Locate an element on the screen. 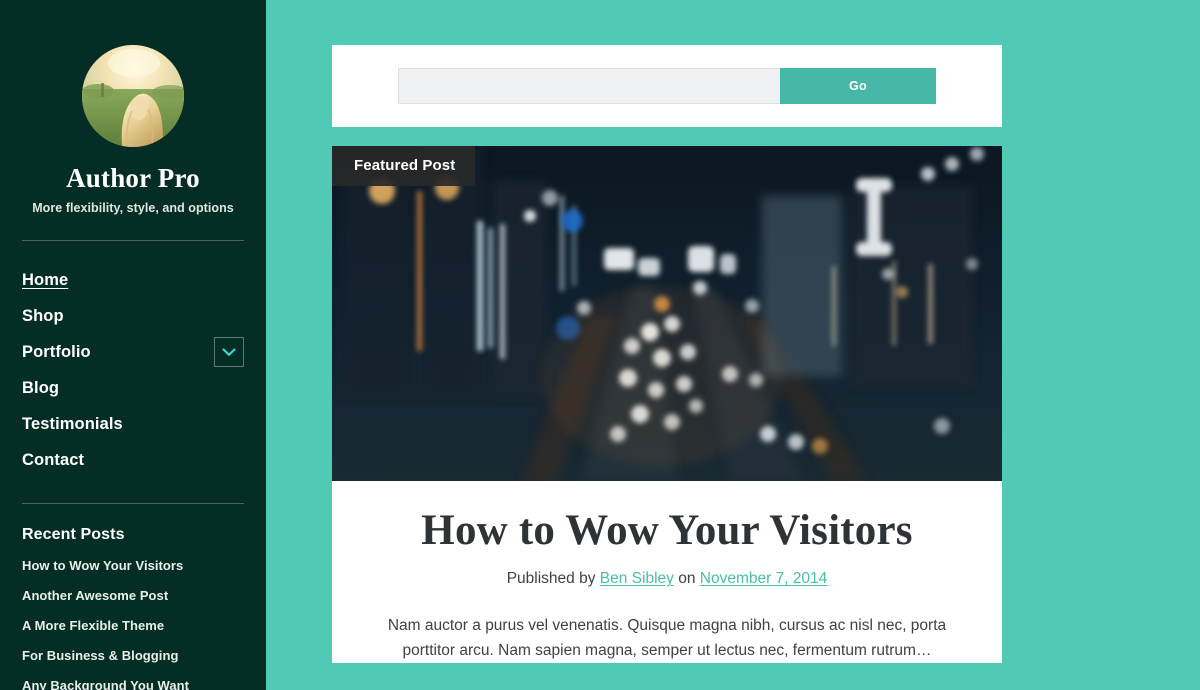 The image size is (1200, 690). recent-post-link: A More Flexible Theme is located at coordinates (93, 625).